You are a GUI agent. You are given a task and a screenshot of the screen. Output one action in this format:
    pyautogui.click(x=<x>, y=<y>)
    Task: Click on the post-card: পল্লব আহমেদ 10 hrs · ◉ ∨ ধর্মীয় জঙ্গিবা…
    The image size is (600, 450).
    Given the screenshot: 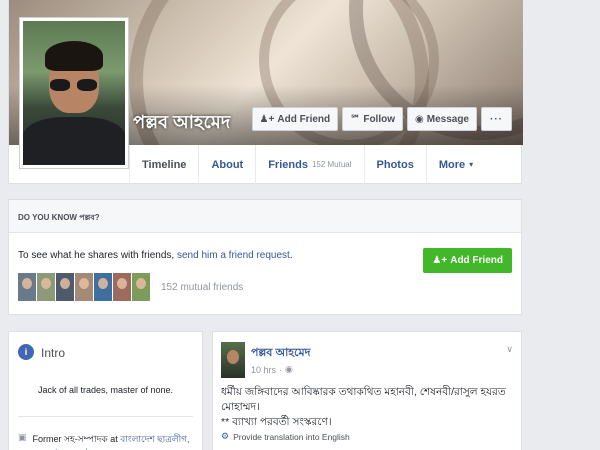 What is the action you would take?
    pyautogui.click(x=367, y=390)
    